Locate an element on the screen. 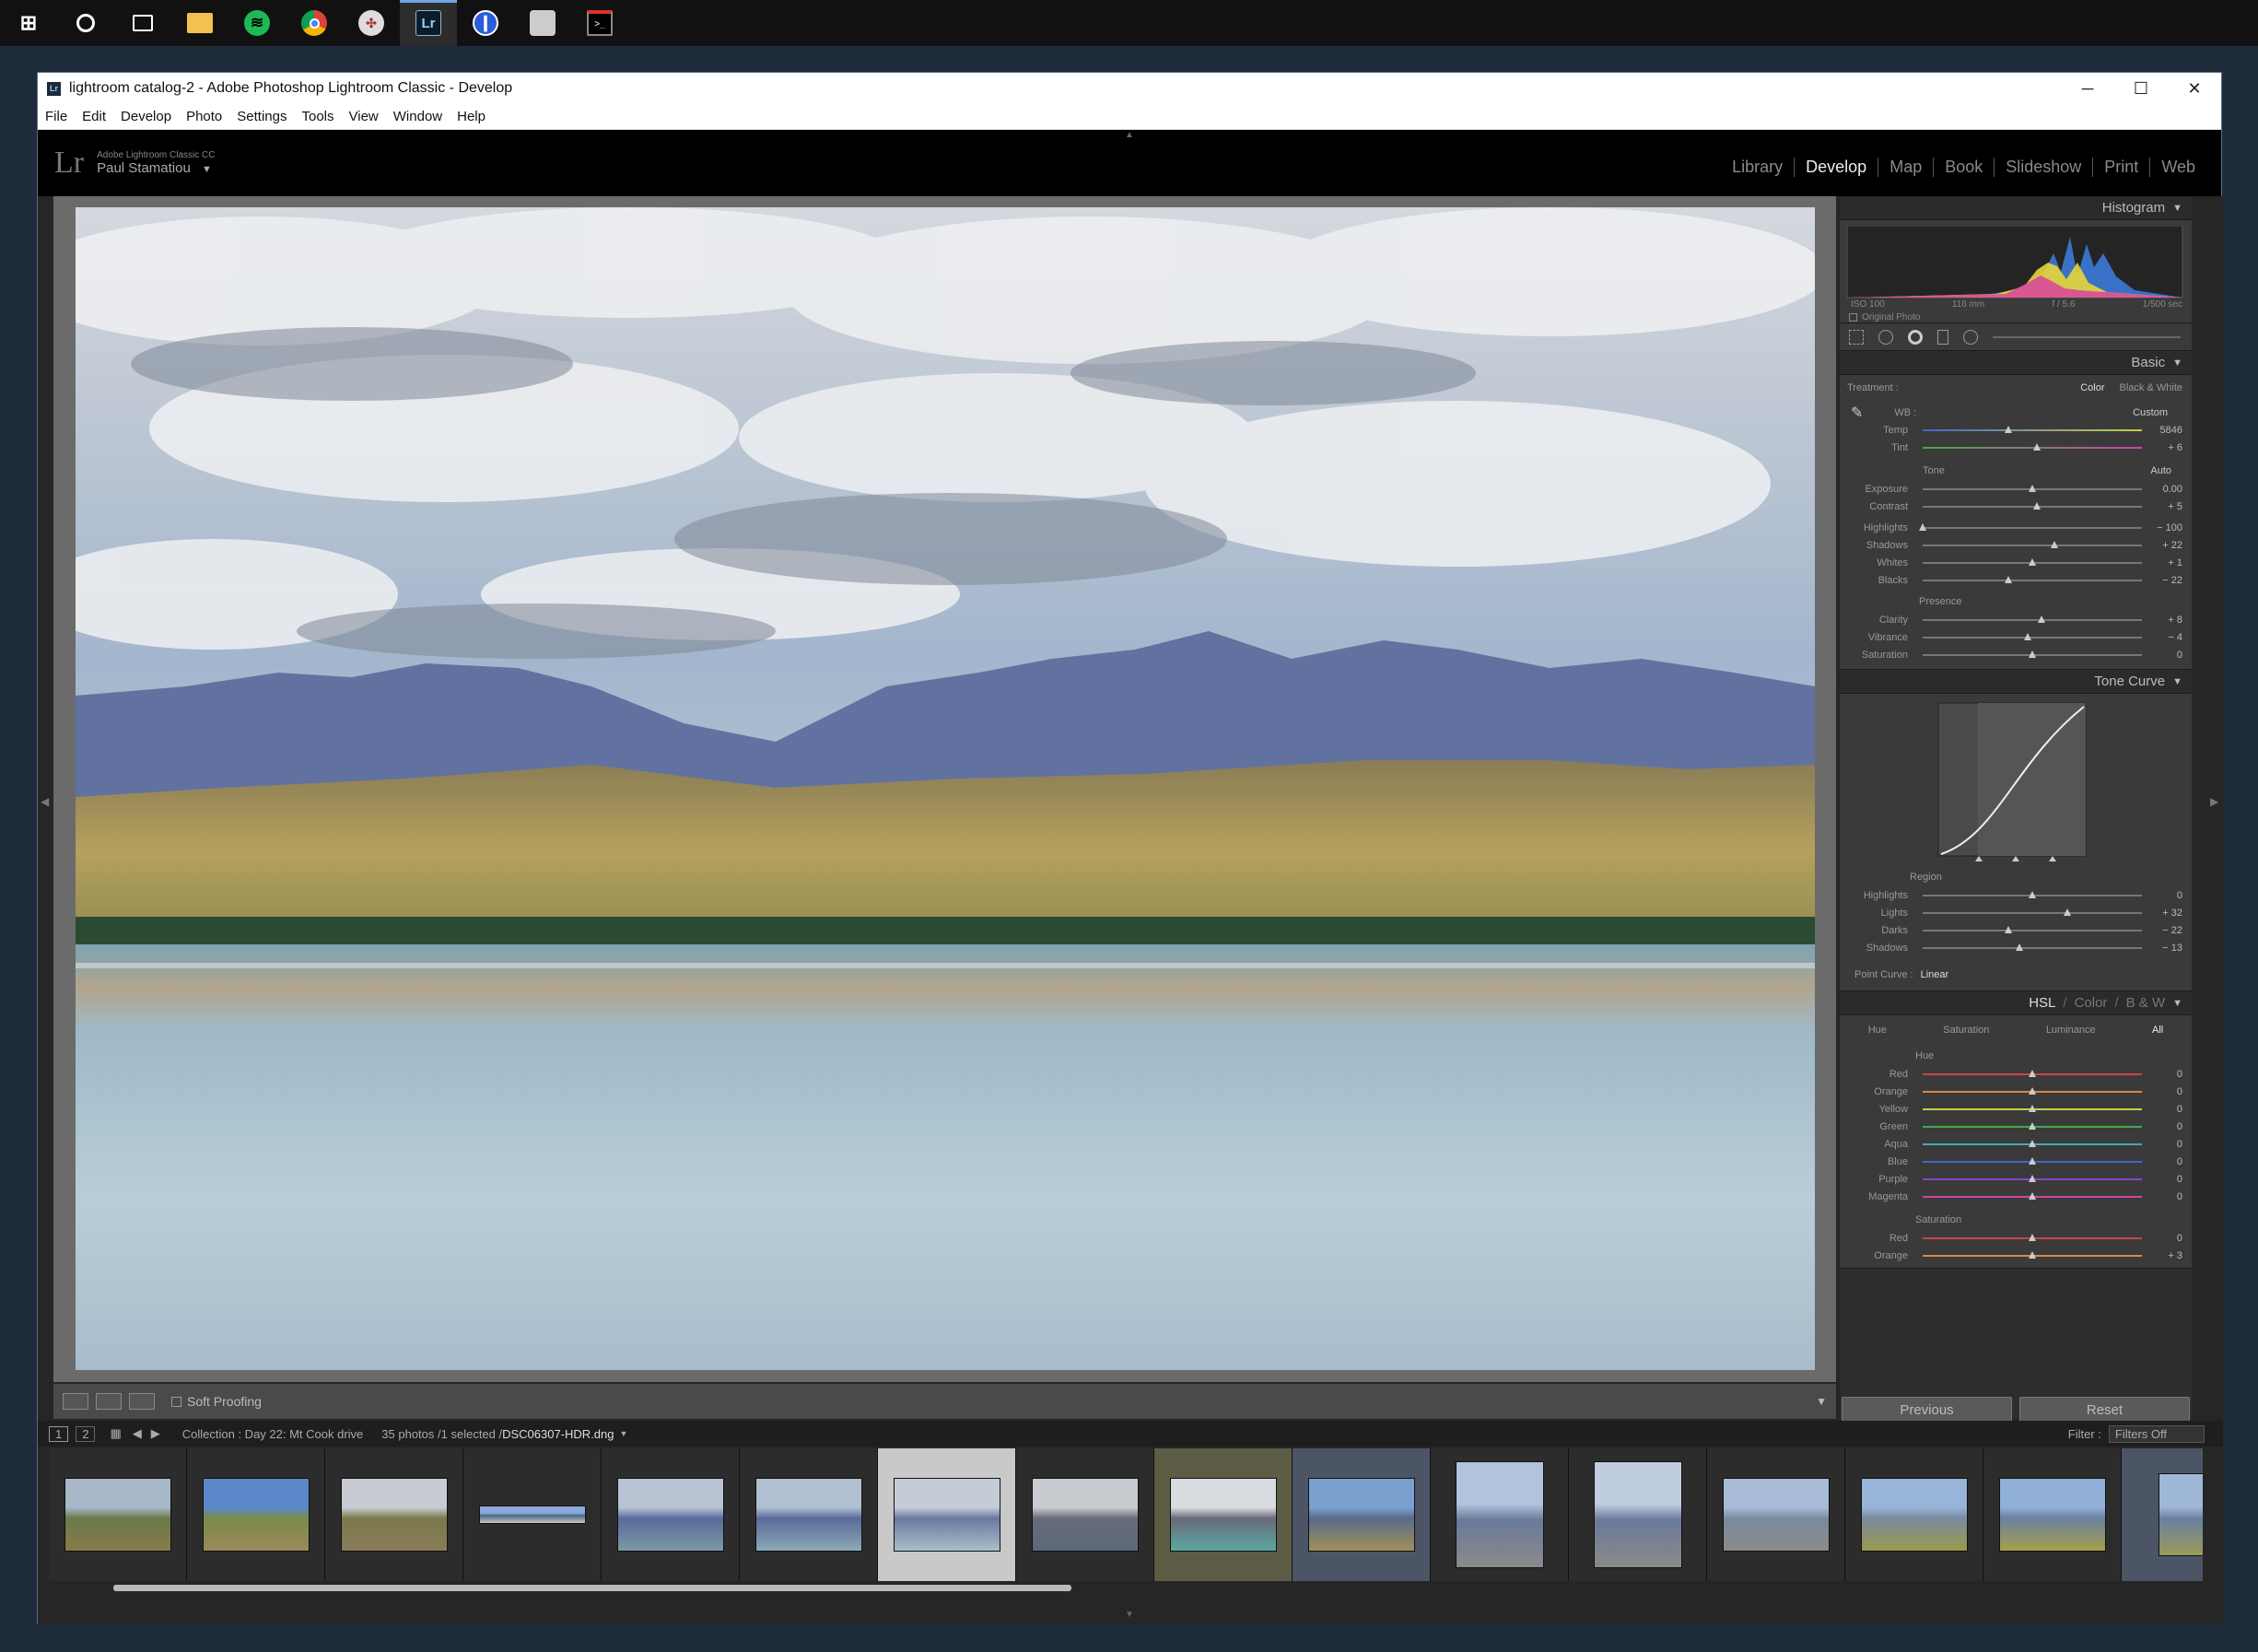  red-eye-icon is located at coordinates (1916, 337).